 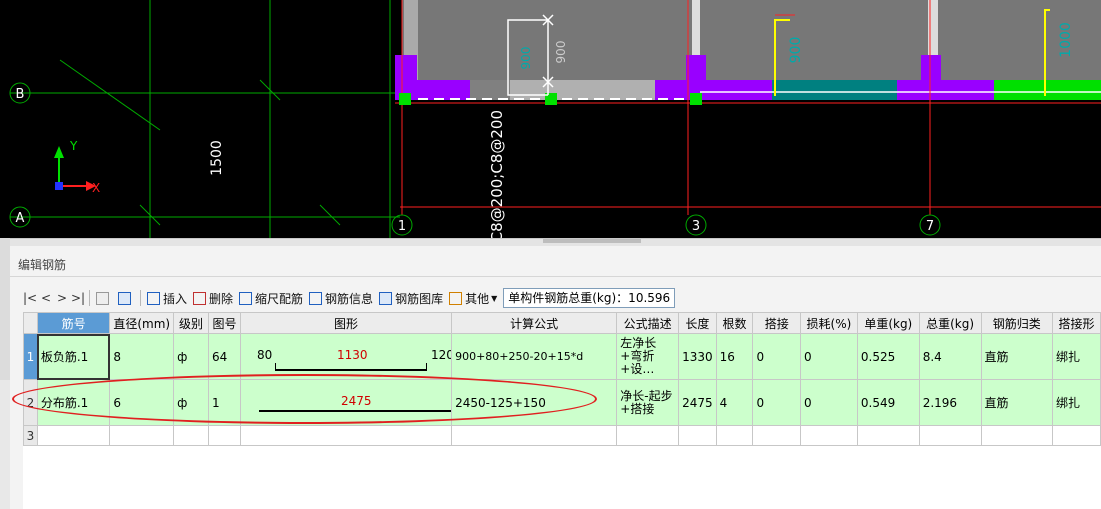 I want to click on cell-count: 16, so click(x=734, y=356).